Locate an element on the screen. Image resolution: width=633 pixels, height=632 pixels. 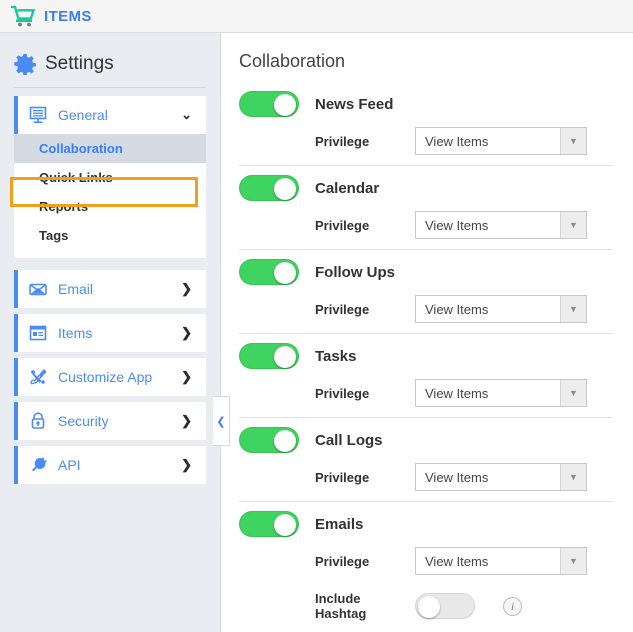
sidebar-item-quick-links-label: Quick Links is located at coordinates (76, 177).